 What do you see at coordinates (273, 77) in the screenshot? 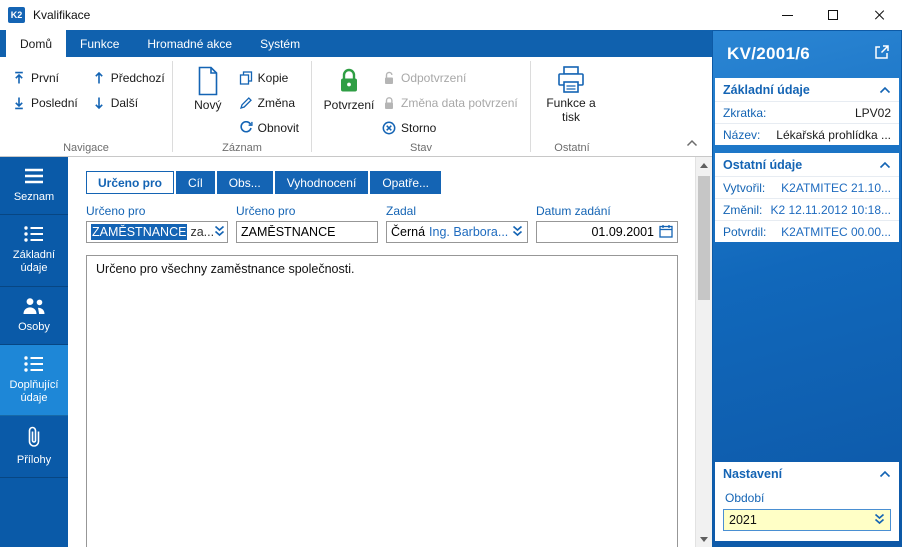
I see `copy-label: Kopie` at bounding box center [273, 77].